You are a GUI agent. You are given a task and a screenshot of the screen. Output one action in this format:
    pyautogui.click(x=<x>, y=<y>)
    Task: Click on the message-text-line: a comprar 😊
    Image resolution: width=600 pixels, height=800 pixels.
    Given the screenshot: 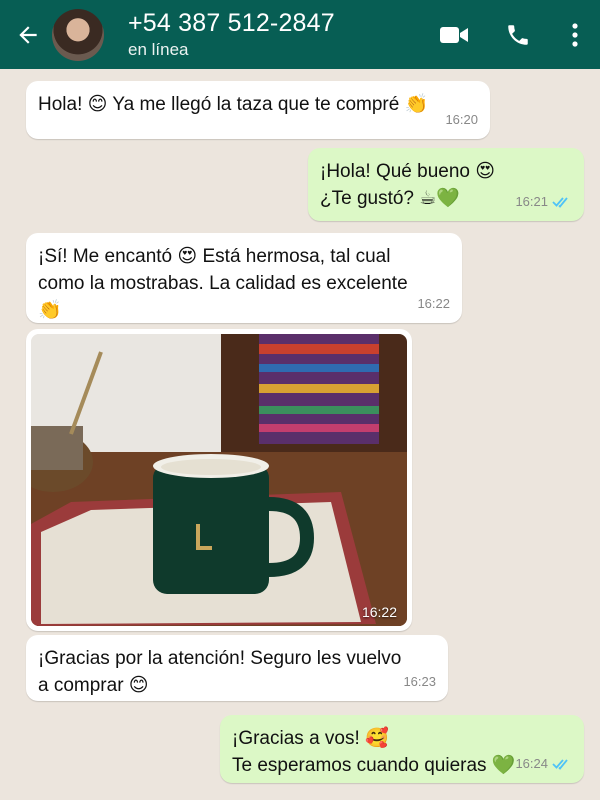 What is the action you would take?
    pyautogui.click(x=93, y=685)
    